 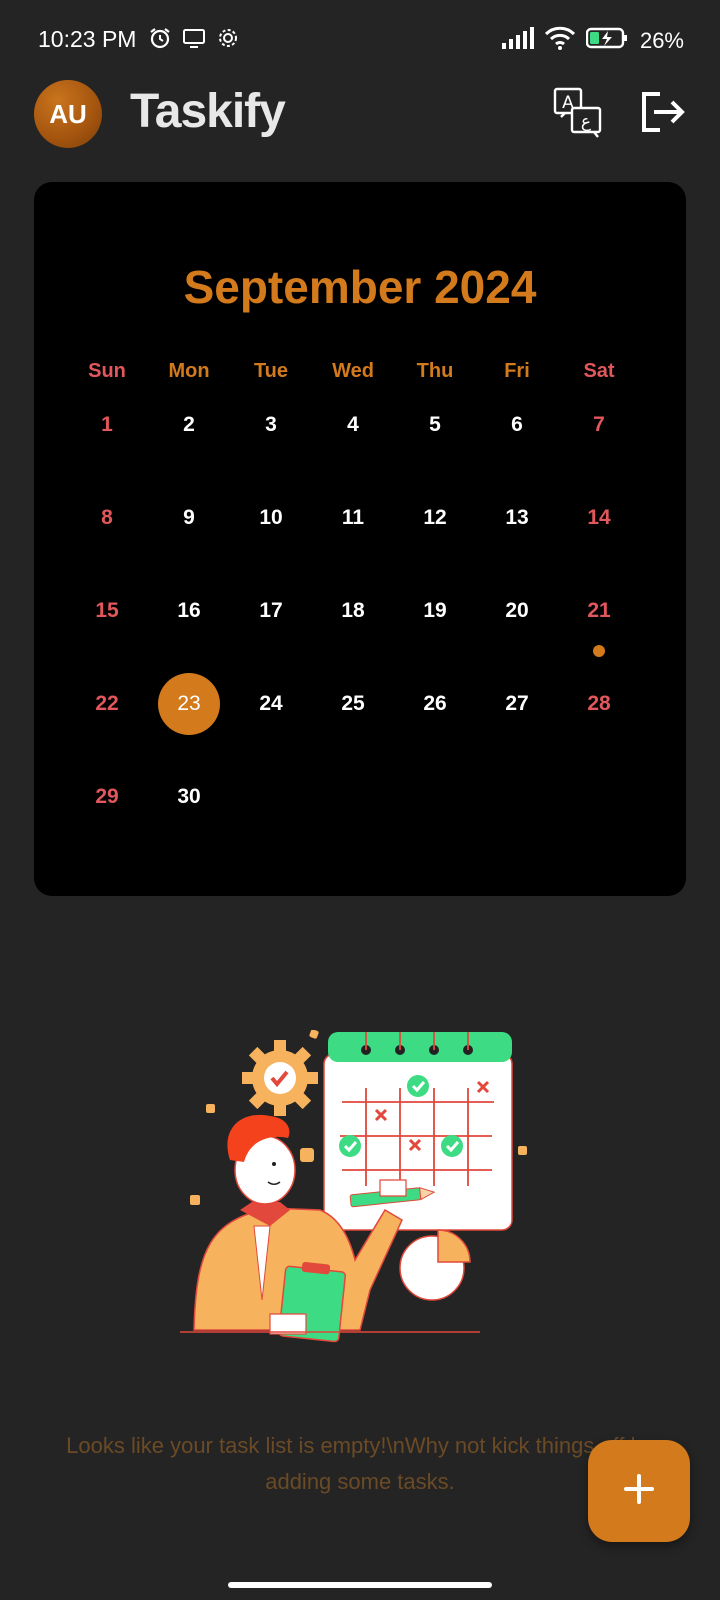 I want to click on calendar-day: 12, so click(x=435, y=518).